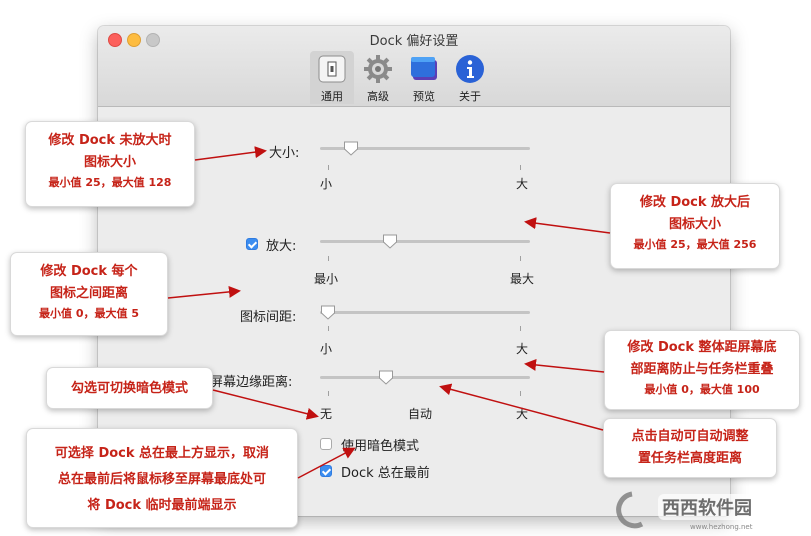 This screenshot has height=536, width=811. What do you see at coordinates (390, 241) in the screenshot?
I see `magnification-slider-thumb` at bounding box center [390, 241].